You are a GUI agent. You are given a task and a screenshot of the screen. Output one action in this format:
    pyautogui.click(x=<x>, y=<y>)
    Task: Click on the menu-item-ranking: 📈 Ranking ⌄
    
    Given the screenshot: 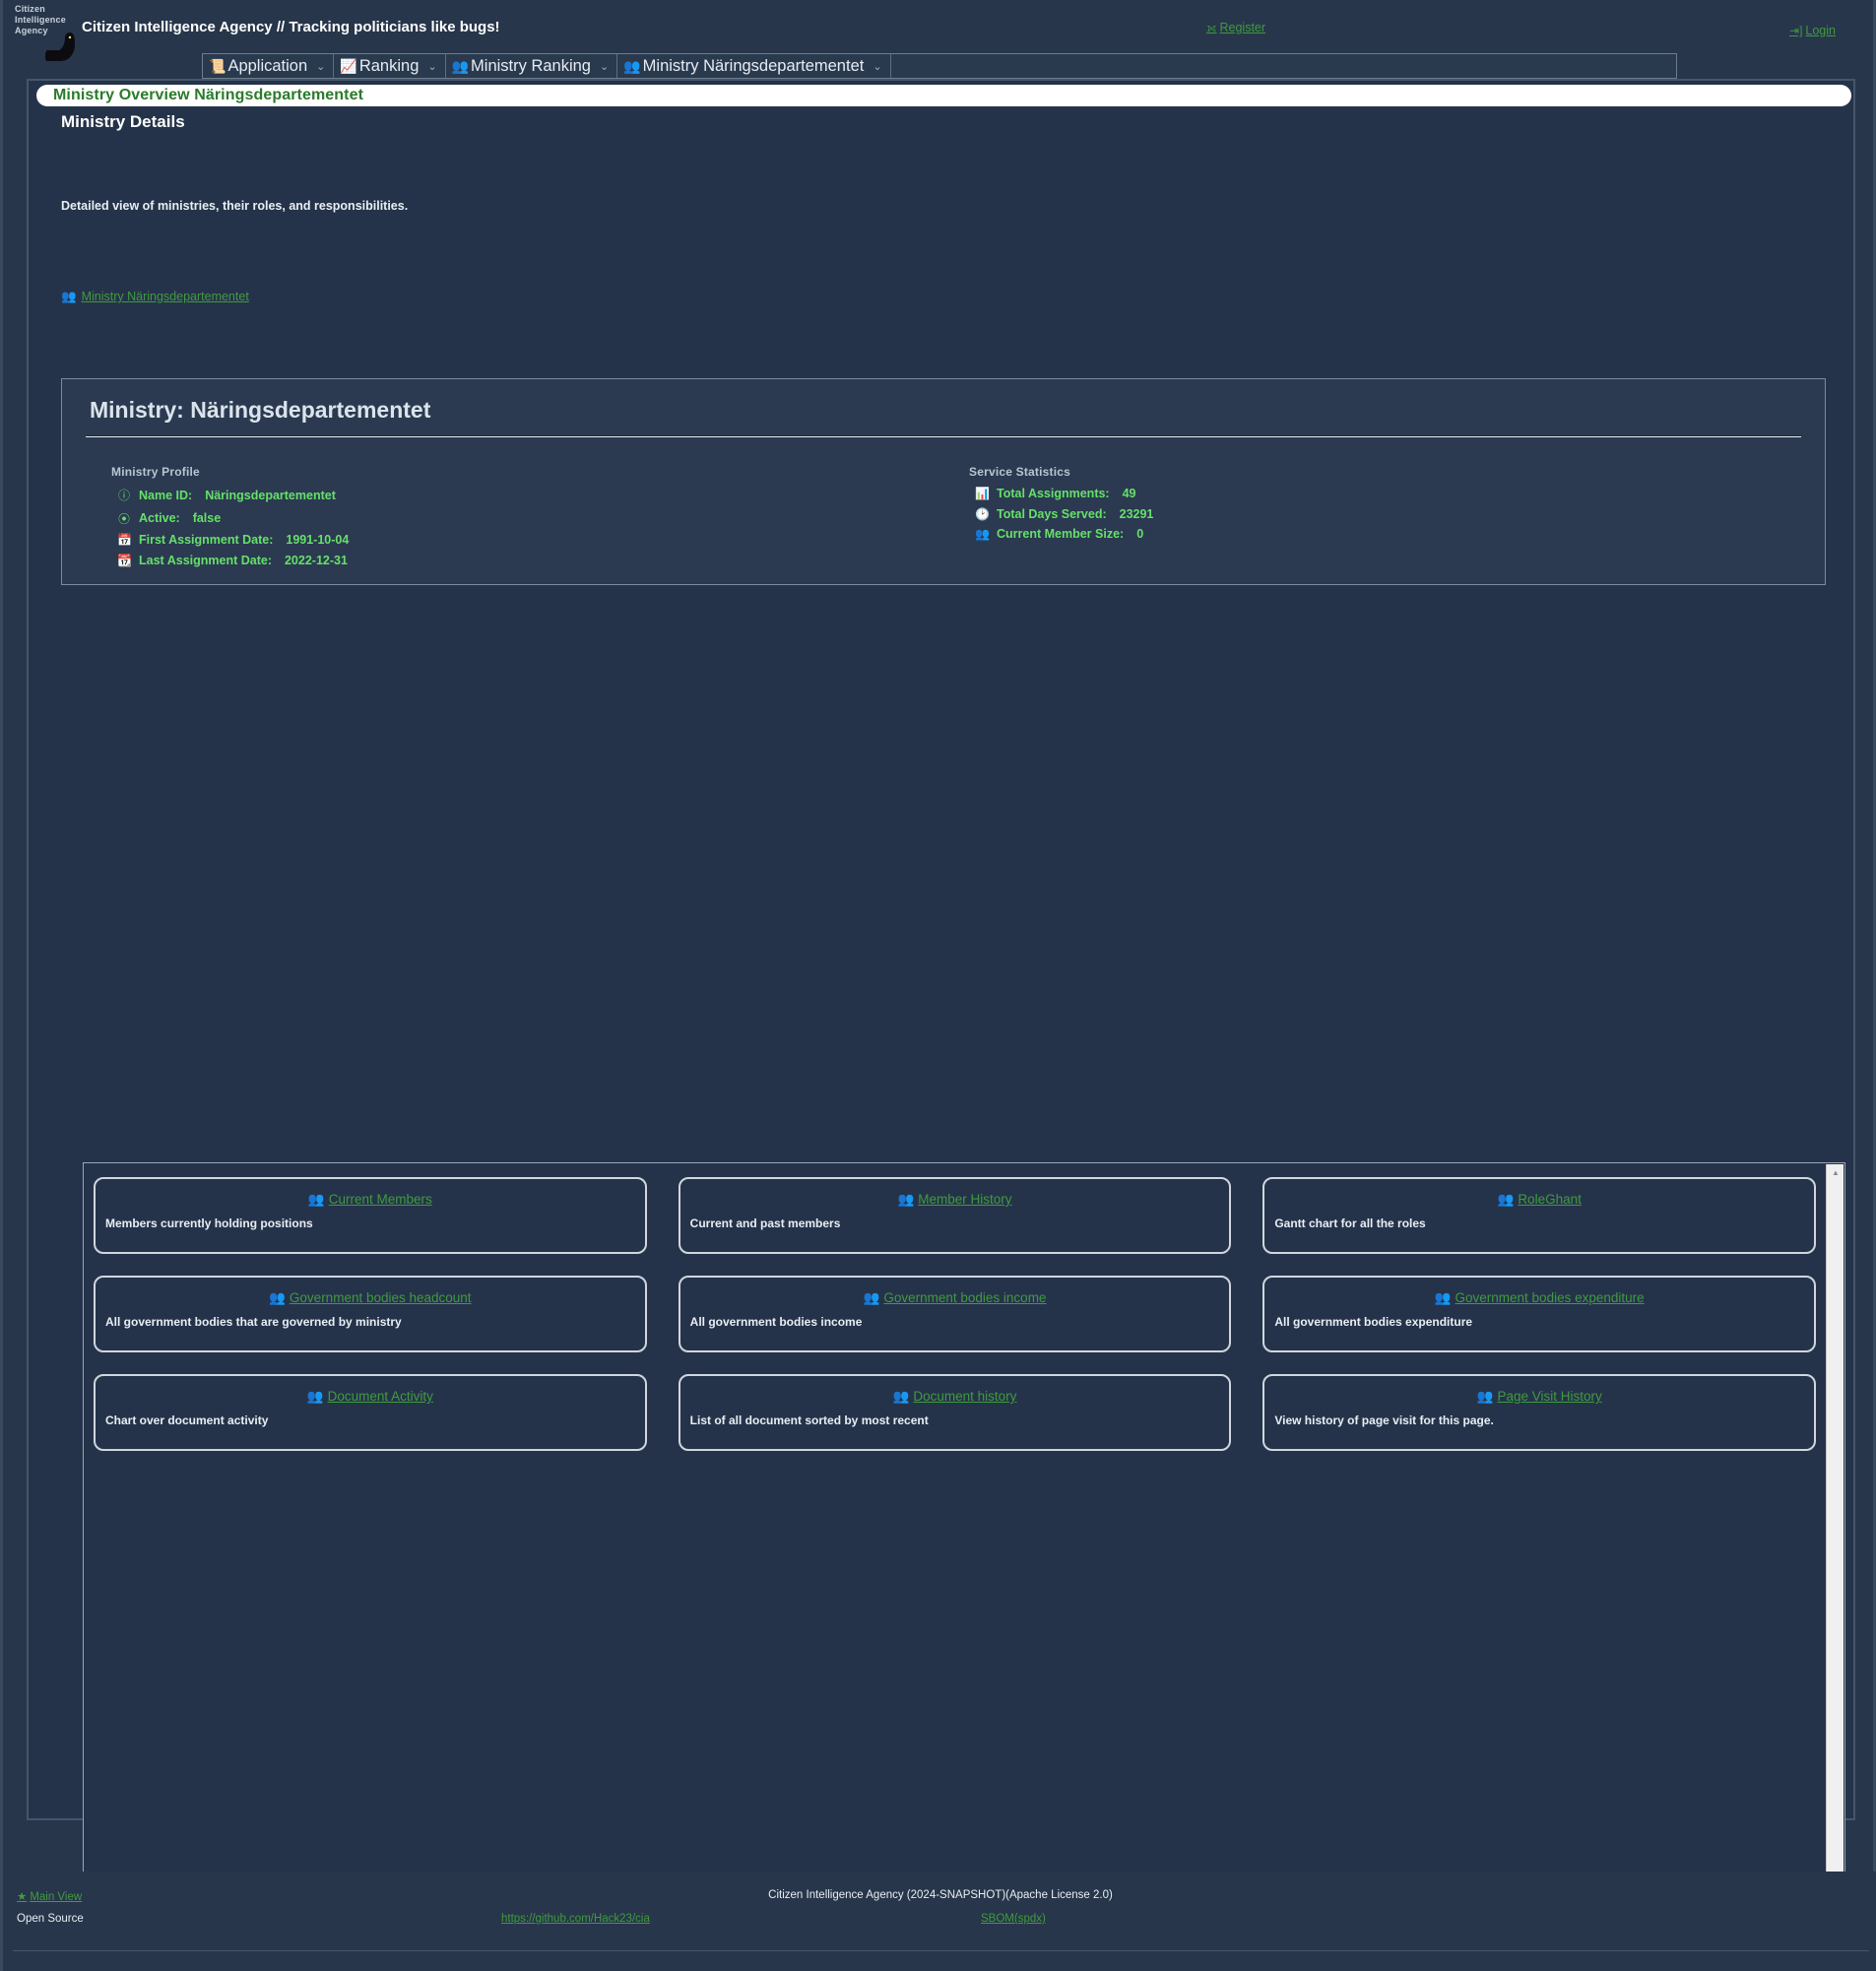 What is the action you would take?
    pyautogui.click(x=390, y=66)
    